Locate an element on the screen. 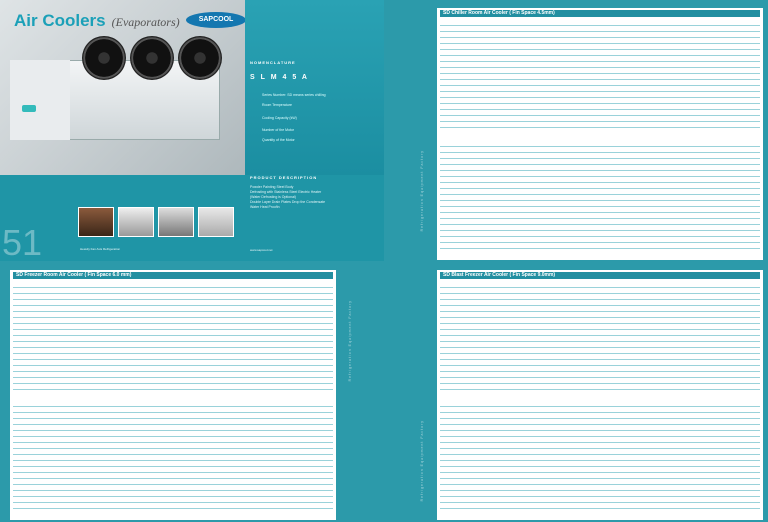  website-url: www.sapcool.net is located at coordinates (261, 250).